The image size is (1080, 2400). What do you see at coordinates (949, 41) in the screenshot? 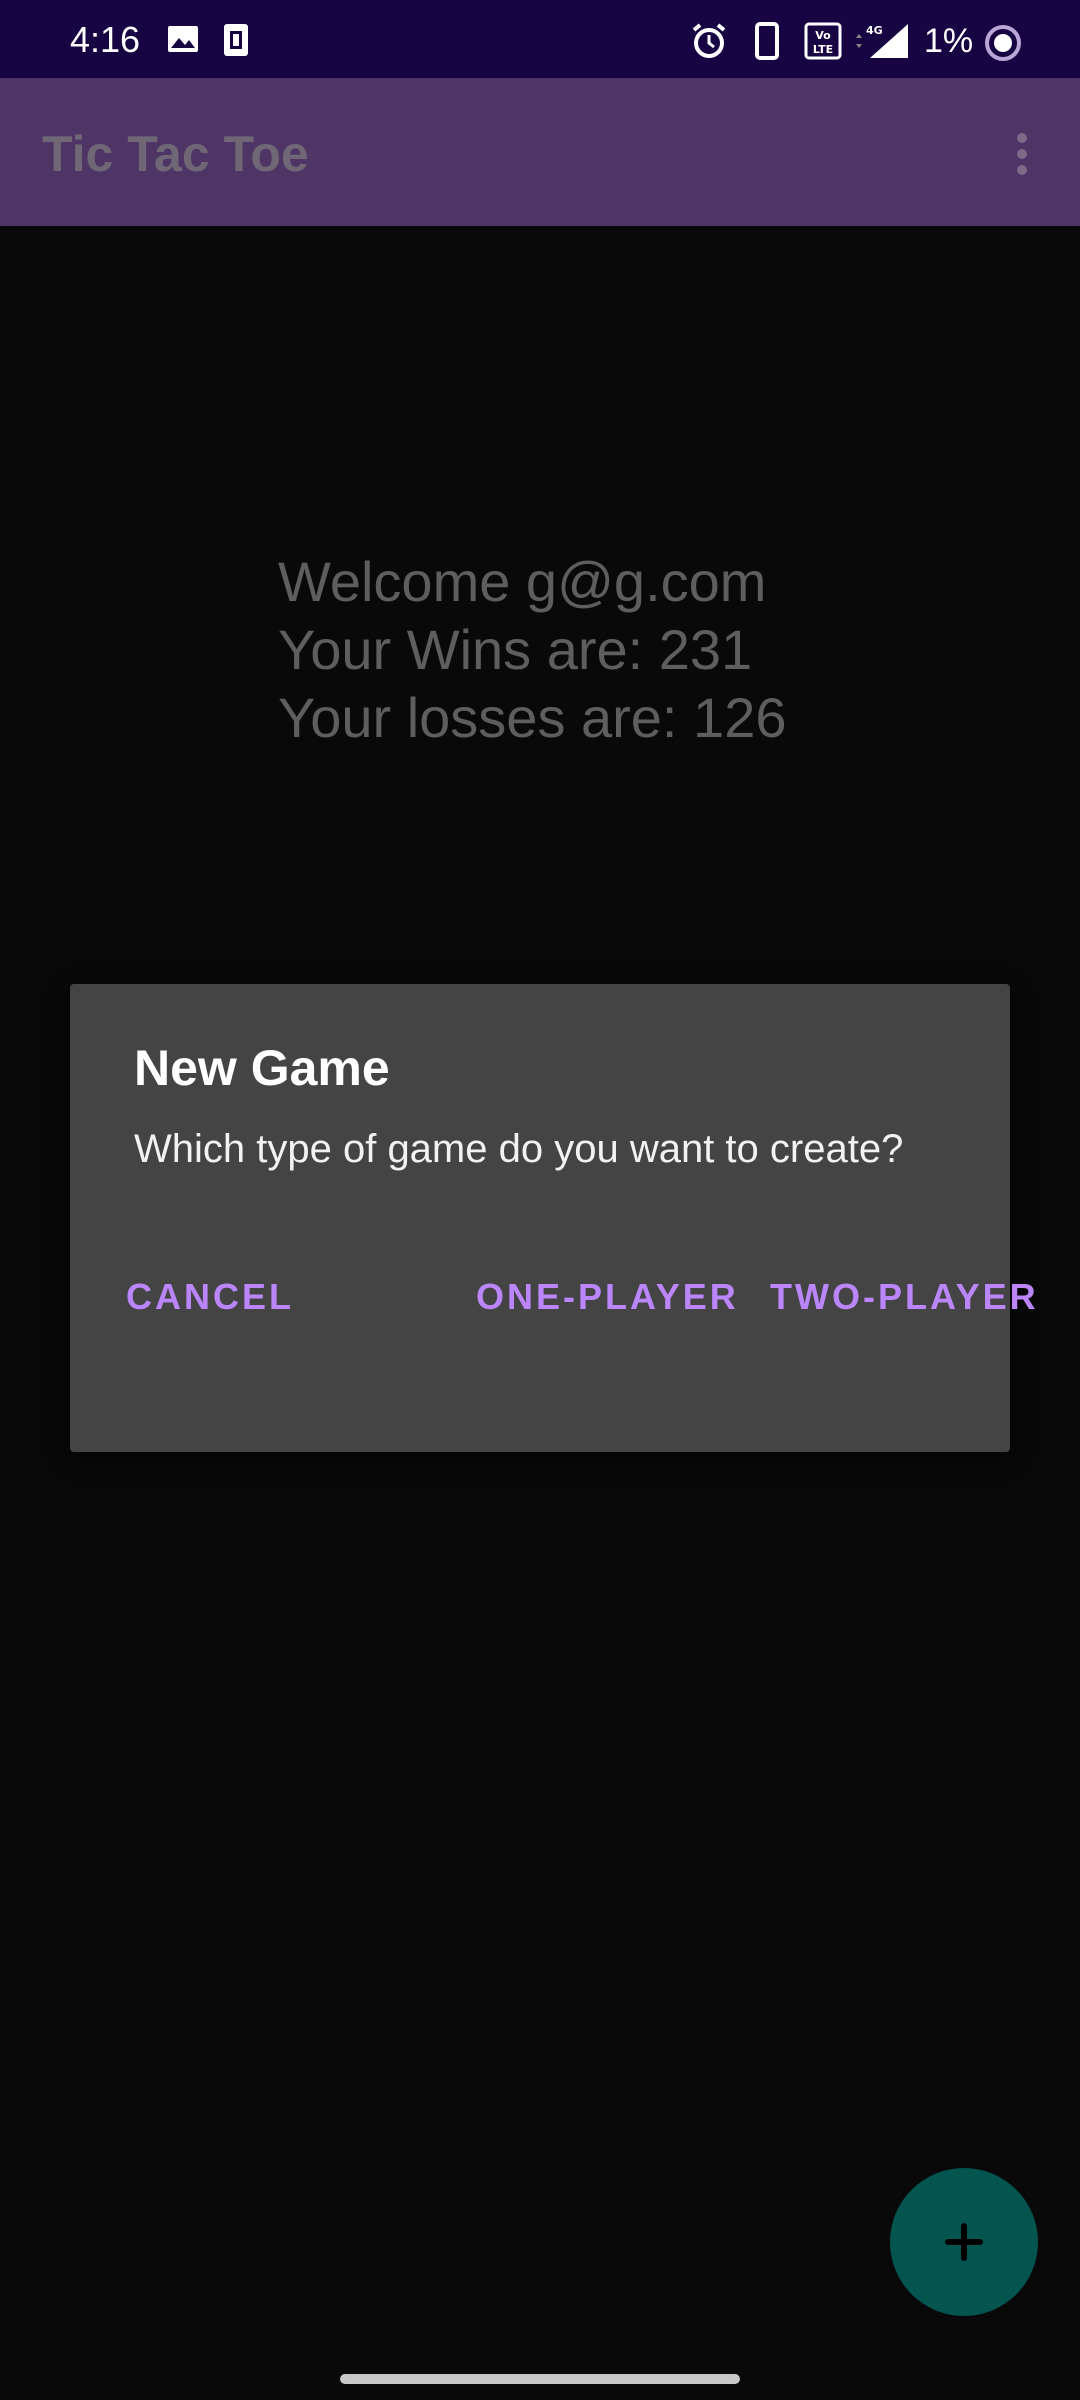
I see `battery-percentage: 1%` at bounding box center [949, 41].